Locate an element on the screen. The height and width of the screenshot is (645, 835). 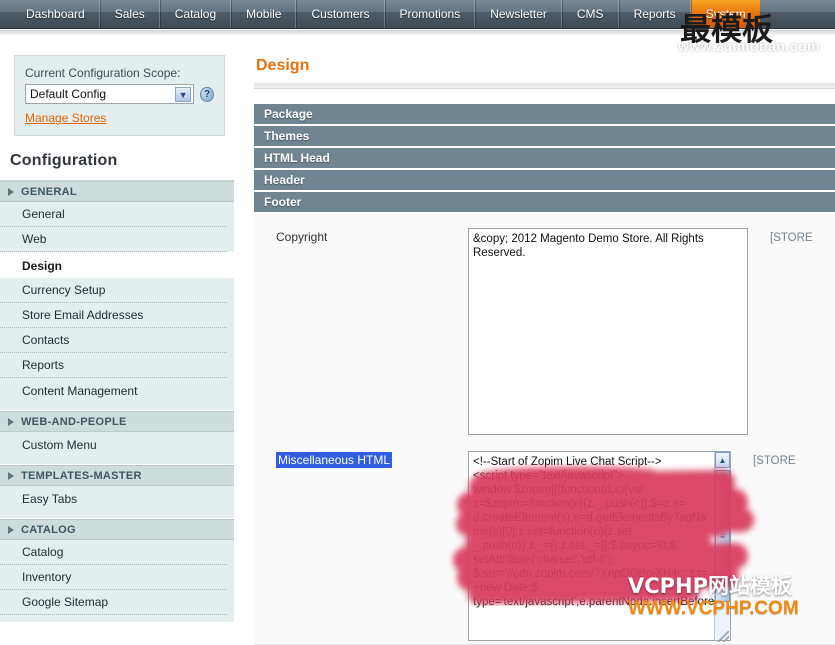
miscellaneous-html-textarea-wrap: ▲ ≡ is located at coordinates (599, 547).